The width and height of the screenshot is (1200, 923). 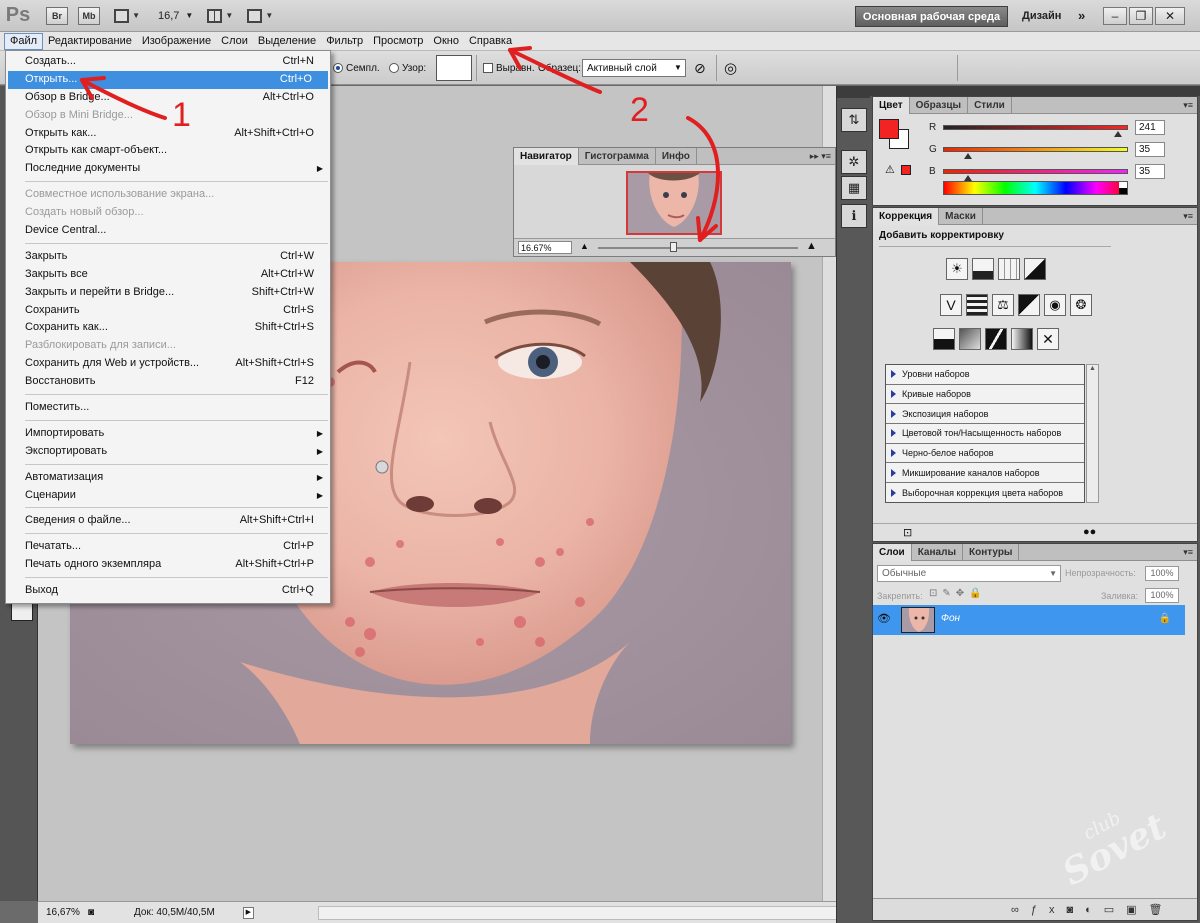 I want to click on menu-item-scripts: Сценарии ▶, so click(x=168, y=496).